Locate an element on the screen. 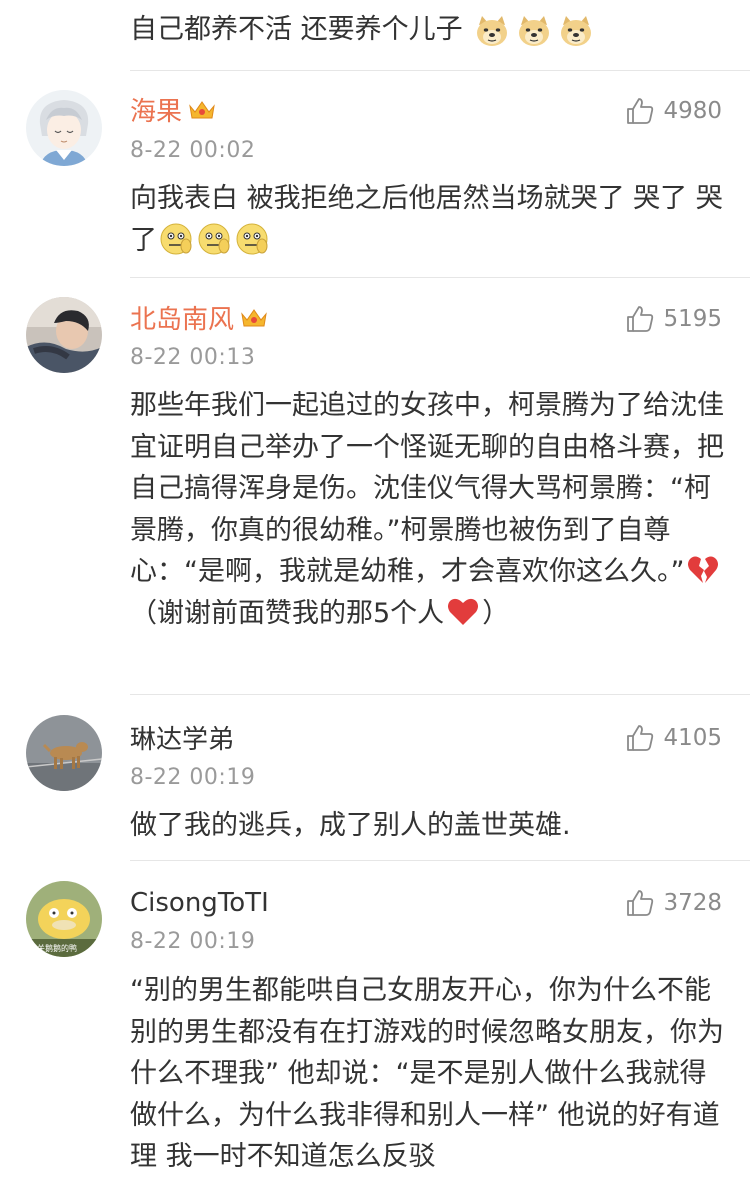 The image size is (750, 1191). timestamp: 8-22 00:02 is located at coordinates (193, 150).